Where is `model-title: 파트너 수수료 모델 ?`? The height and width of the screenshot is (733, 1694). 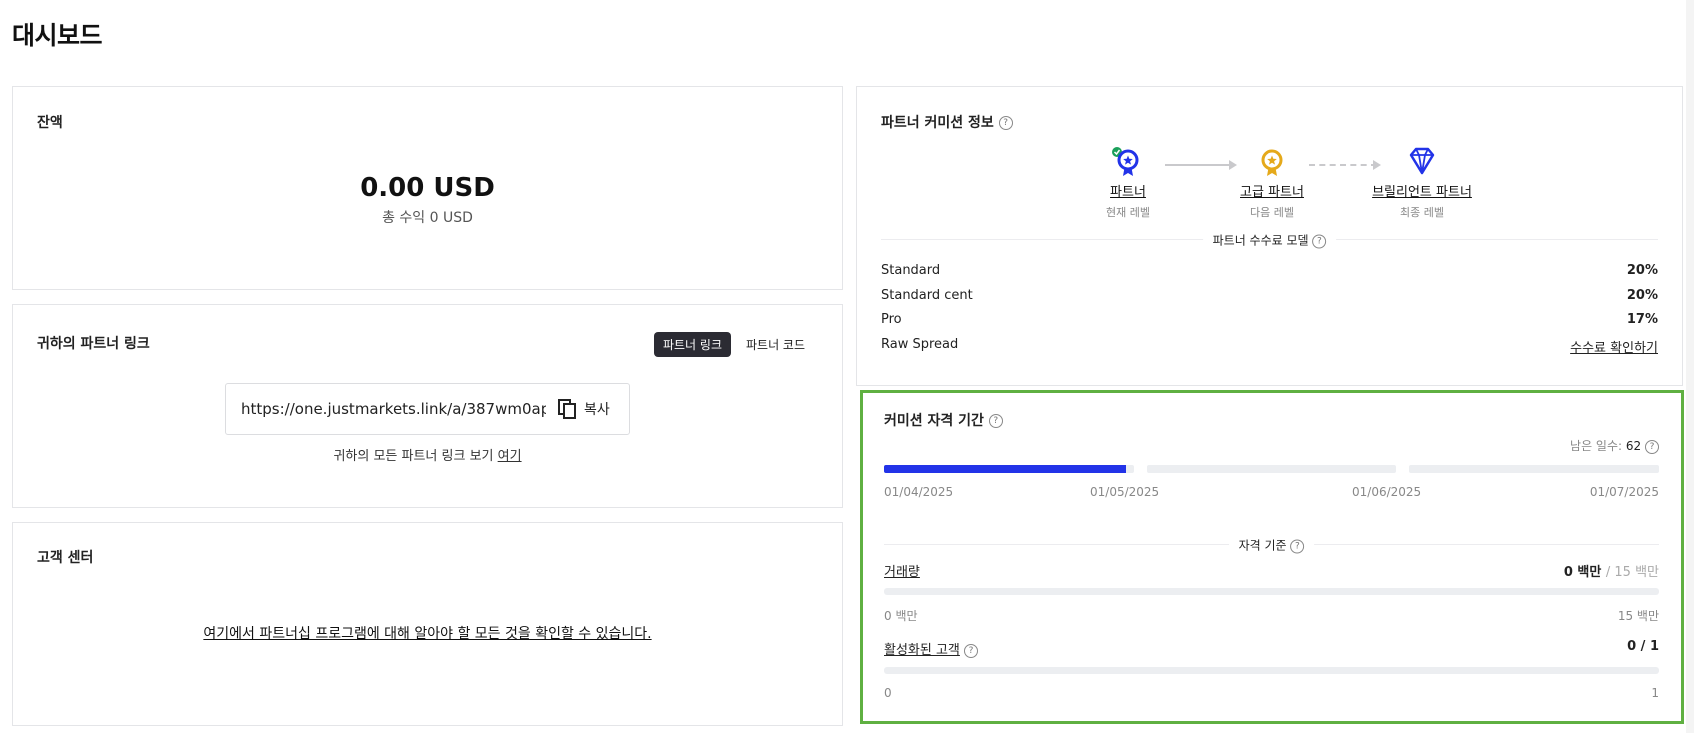
model-title: 파트너 수수료 모델 ? is located at coordinates (1269, 240).